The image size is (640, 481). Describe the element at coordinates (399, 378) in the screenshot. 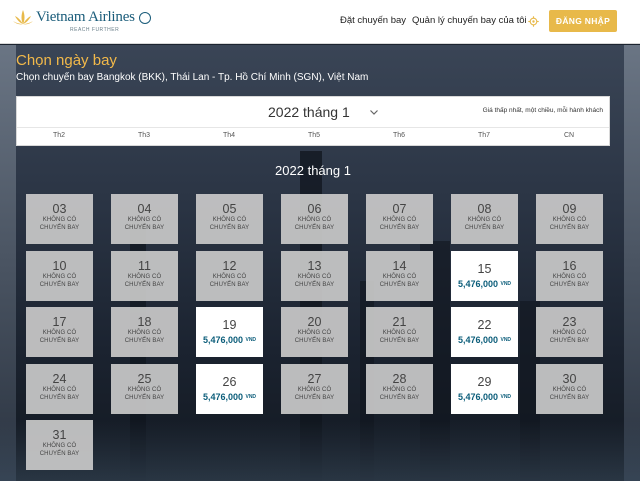

I see `day-number: 28` at that location.